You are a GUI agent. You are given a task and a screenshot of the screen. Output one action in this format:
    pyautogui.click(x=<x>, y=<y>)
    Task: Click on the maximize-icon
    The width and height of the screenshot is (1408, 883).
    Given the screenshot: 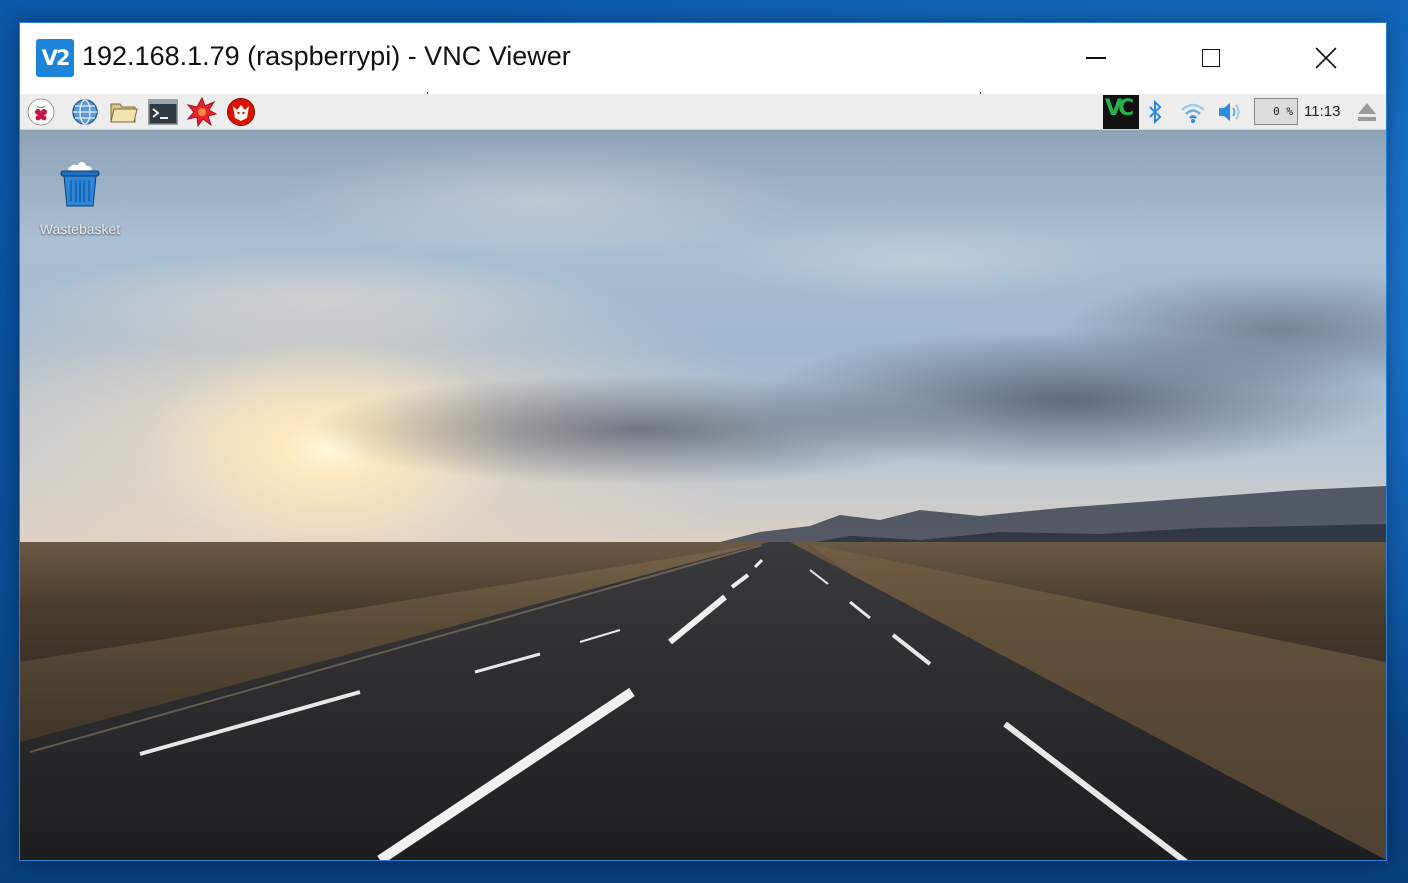 What is the action you would take?
    pyautogui.click(x=1210, y=58)
    